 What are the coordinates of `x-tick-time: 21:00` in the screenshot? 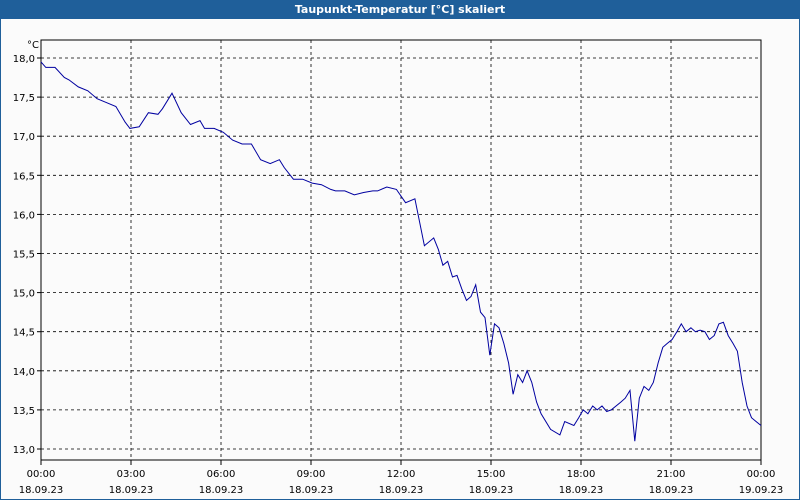 It's located at (671, 474).